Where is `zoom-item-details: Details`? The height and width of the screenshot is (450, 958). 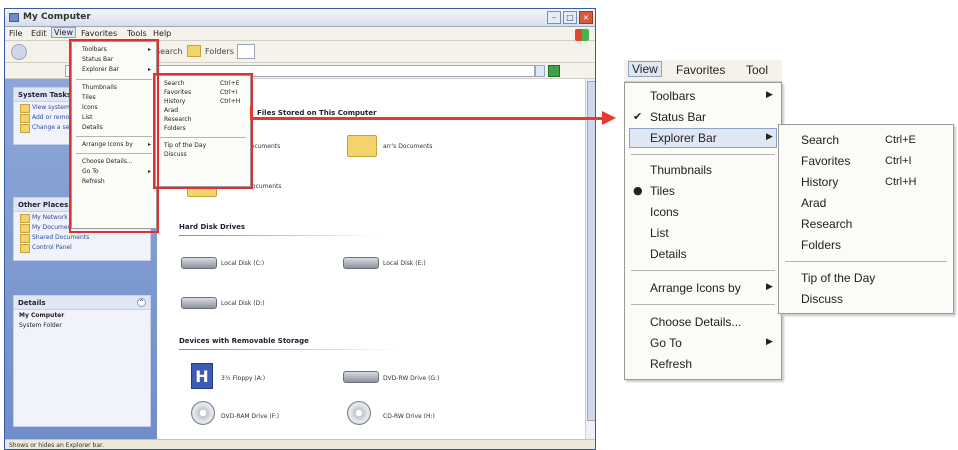 zoom-item-details: Details is located at coordinates (668, 254).